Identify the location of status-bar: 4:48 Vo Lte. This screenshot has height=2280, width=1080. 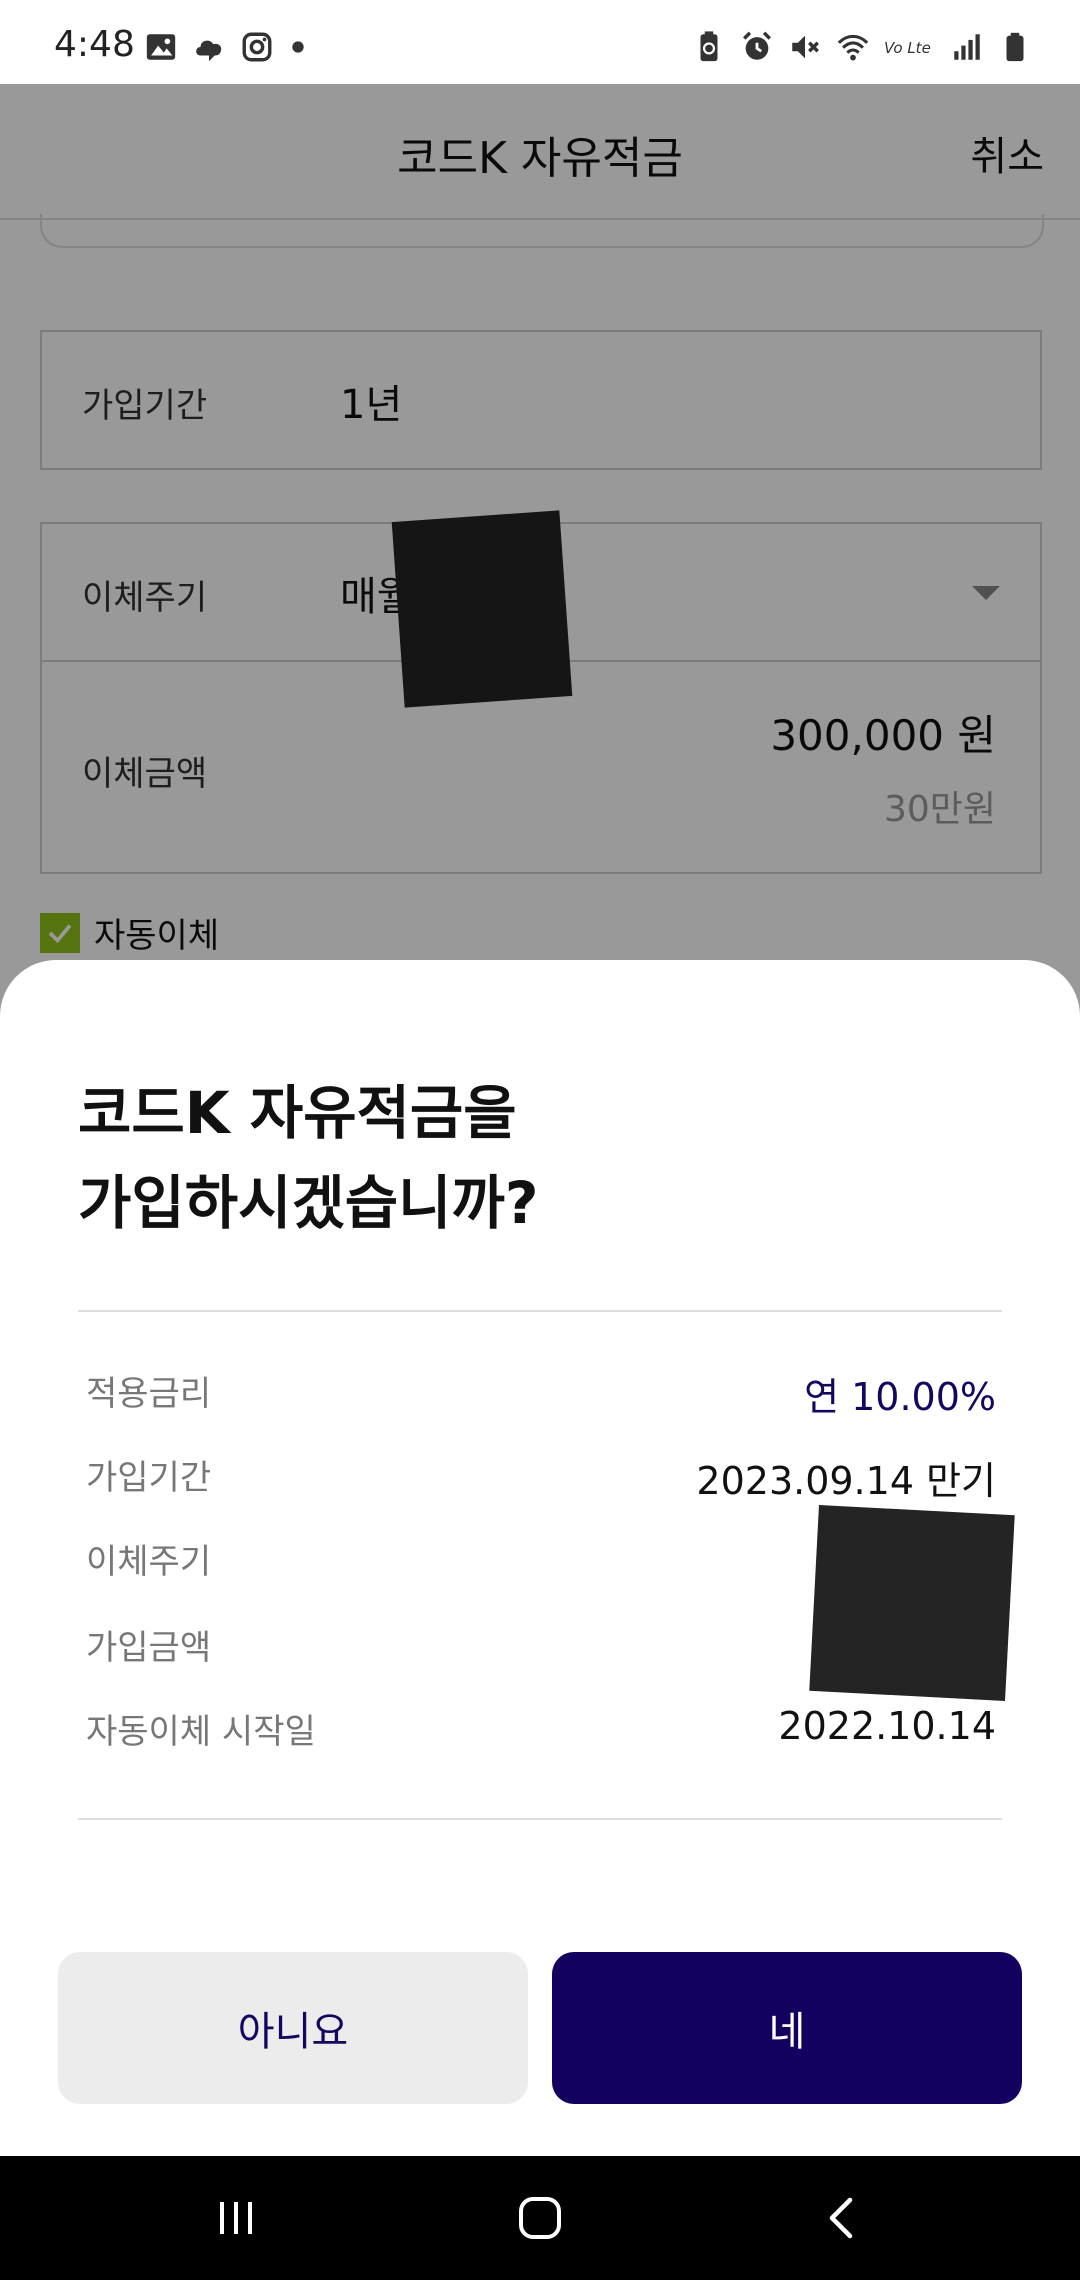
(540, 42).